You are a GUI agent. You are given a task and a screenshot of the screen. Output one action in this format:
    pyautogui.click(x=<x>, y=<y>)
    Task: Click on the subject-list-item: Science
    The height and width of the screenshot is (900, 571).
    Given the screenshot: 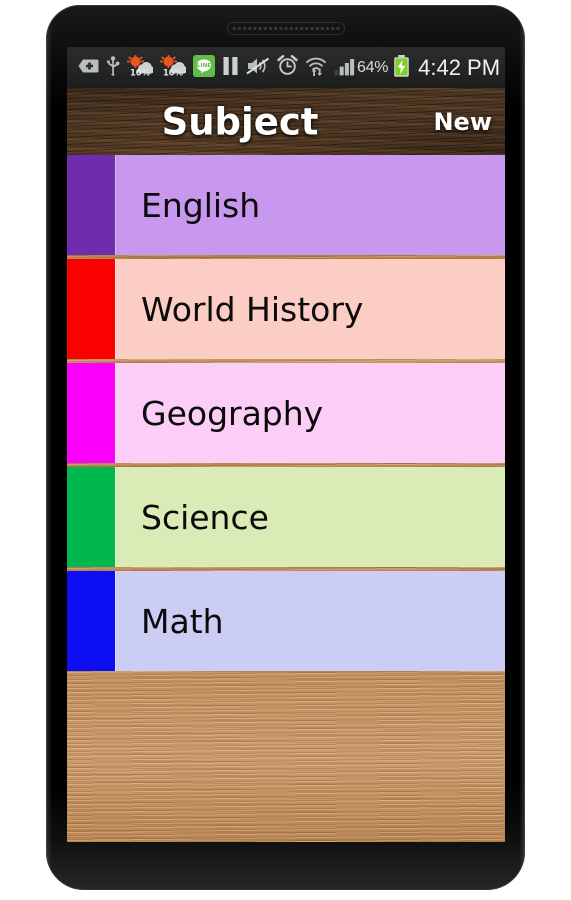 What is the action you would take?
    pyautogui.click(x=286, y=517)
    